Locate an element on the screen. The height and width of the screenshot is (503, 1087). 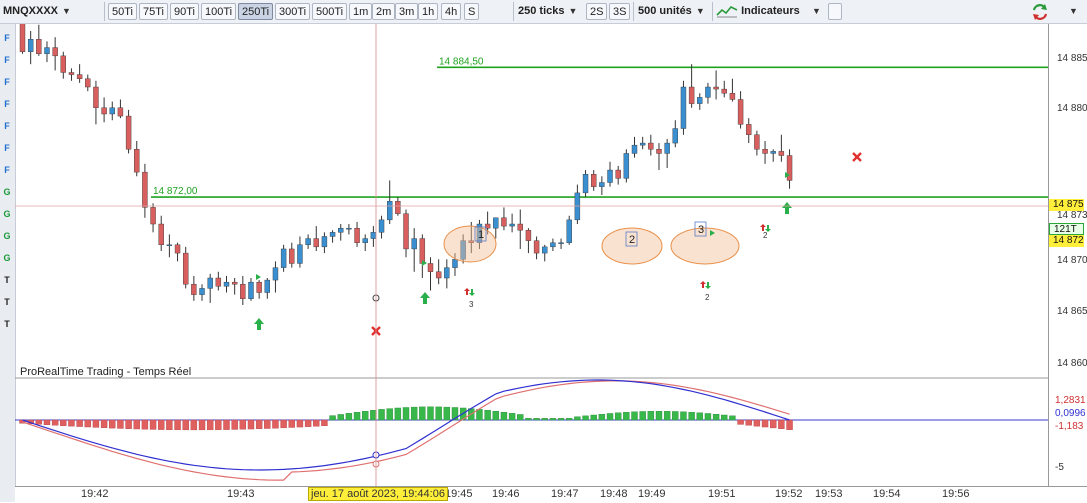
interval-2m-button: 2m is located at coordinates (384, 11).